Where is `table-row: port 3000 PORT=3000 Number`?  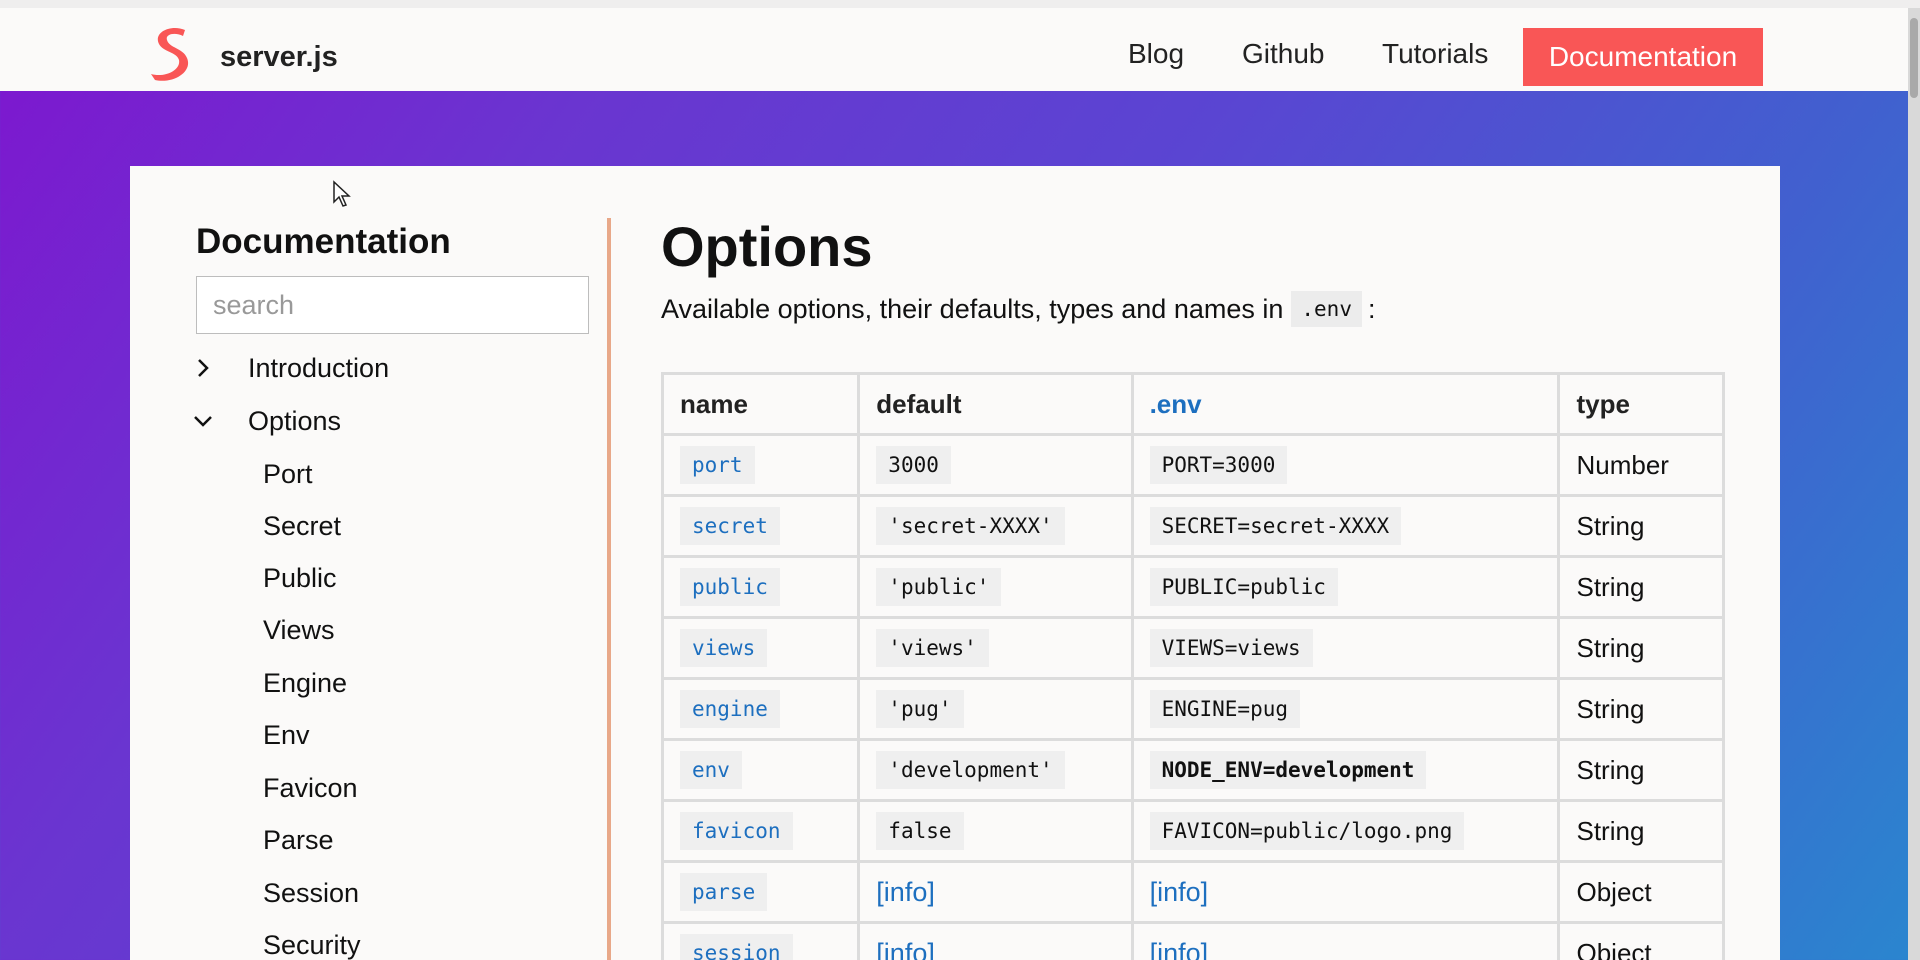 table-row: port 3000 PORT=3000 Number is located at coordinates (1192, 465).